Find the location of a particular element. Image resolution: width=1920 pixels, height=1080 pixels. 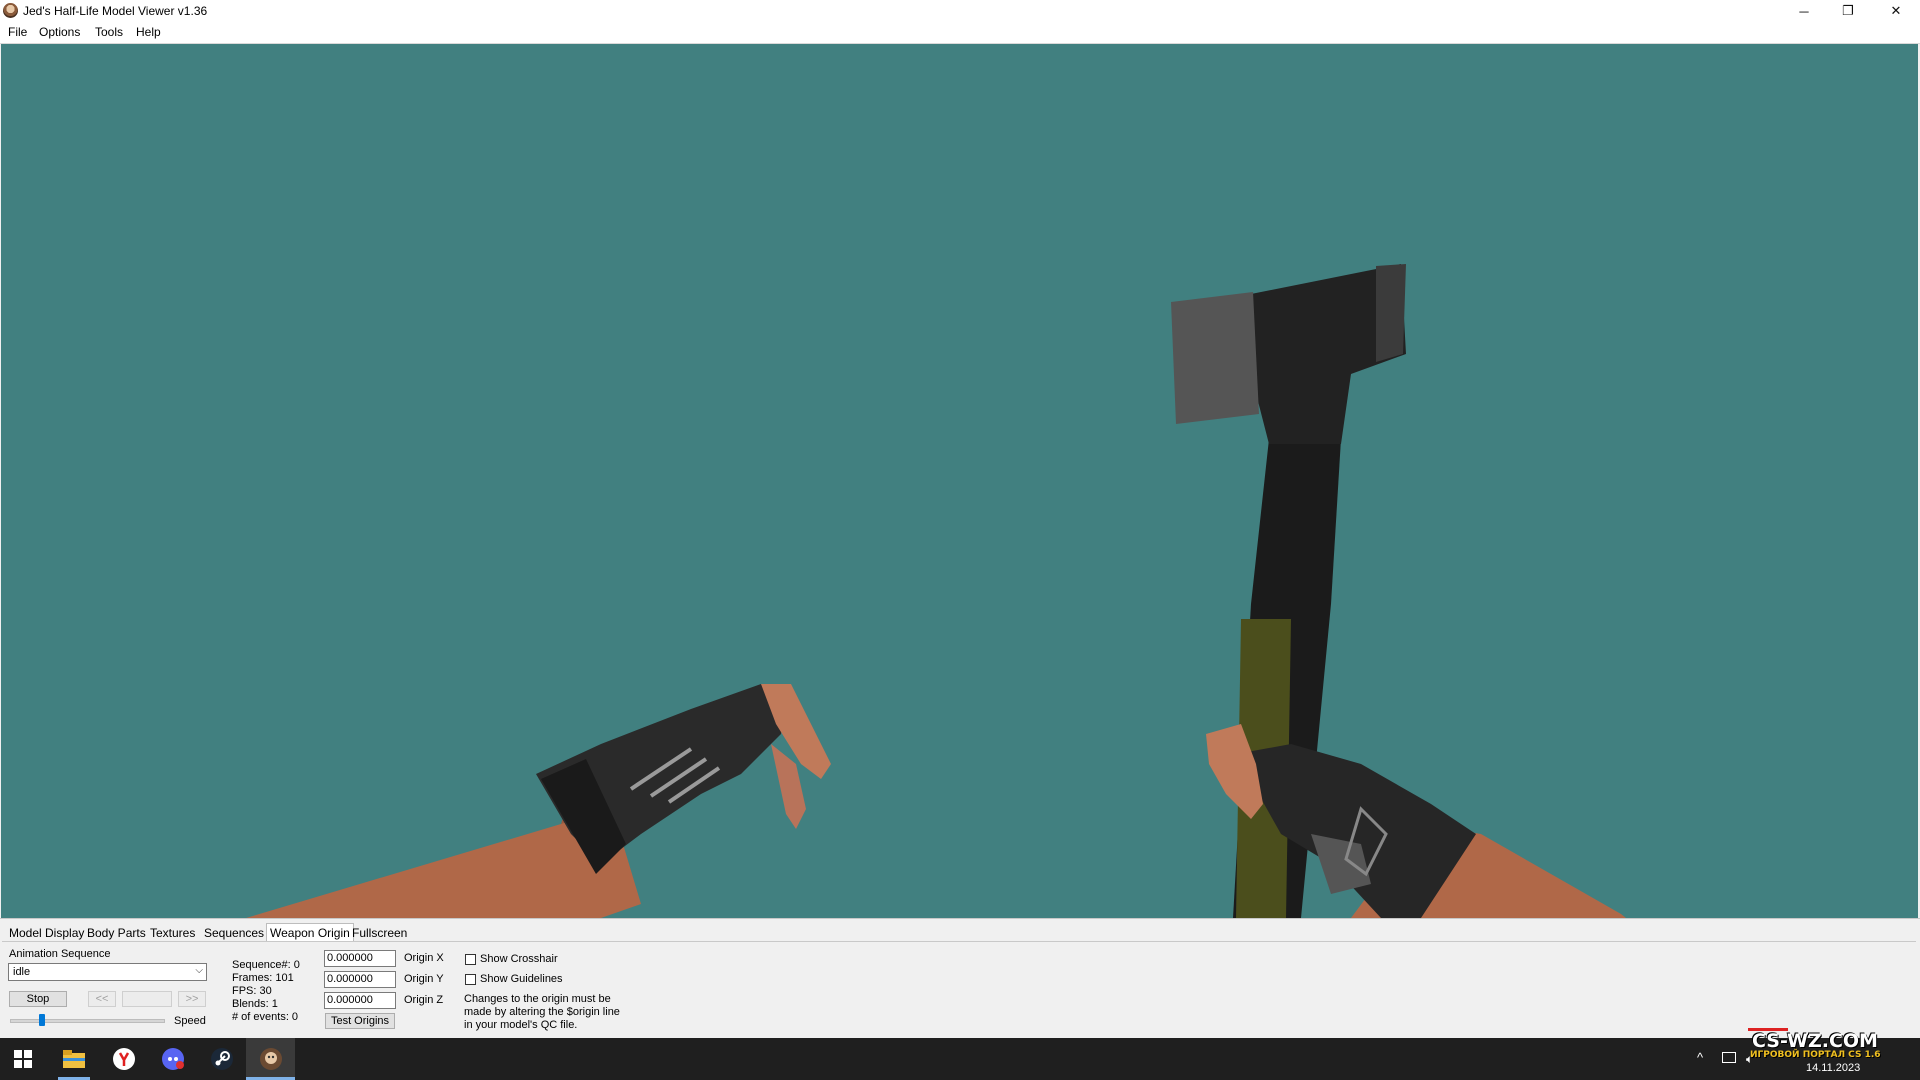

tab-fullscreen: Fullscreen is located at coordinates (379, 933).